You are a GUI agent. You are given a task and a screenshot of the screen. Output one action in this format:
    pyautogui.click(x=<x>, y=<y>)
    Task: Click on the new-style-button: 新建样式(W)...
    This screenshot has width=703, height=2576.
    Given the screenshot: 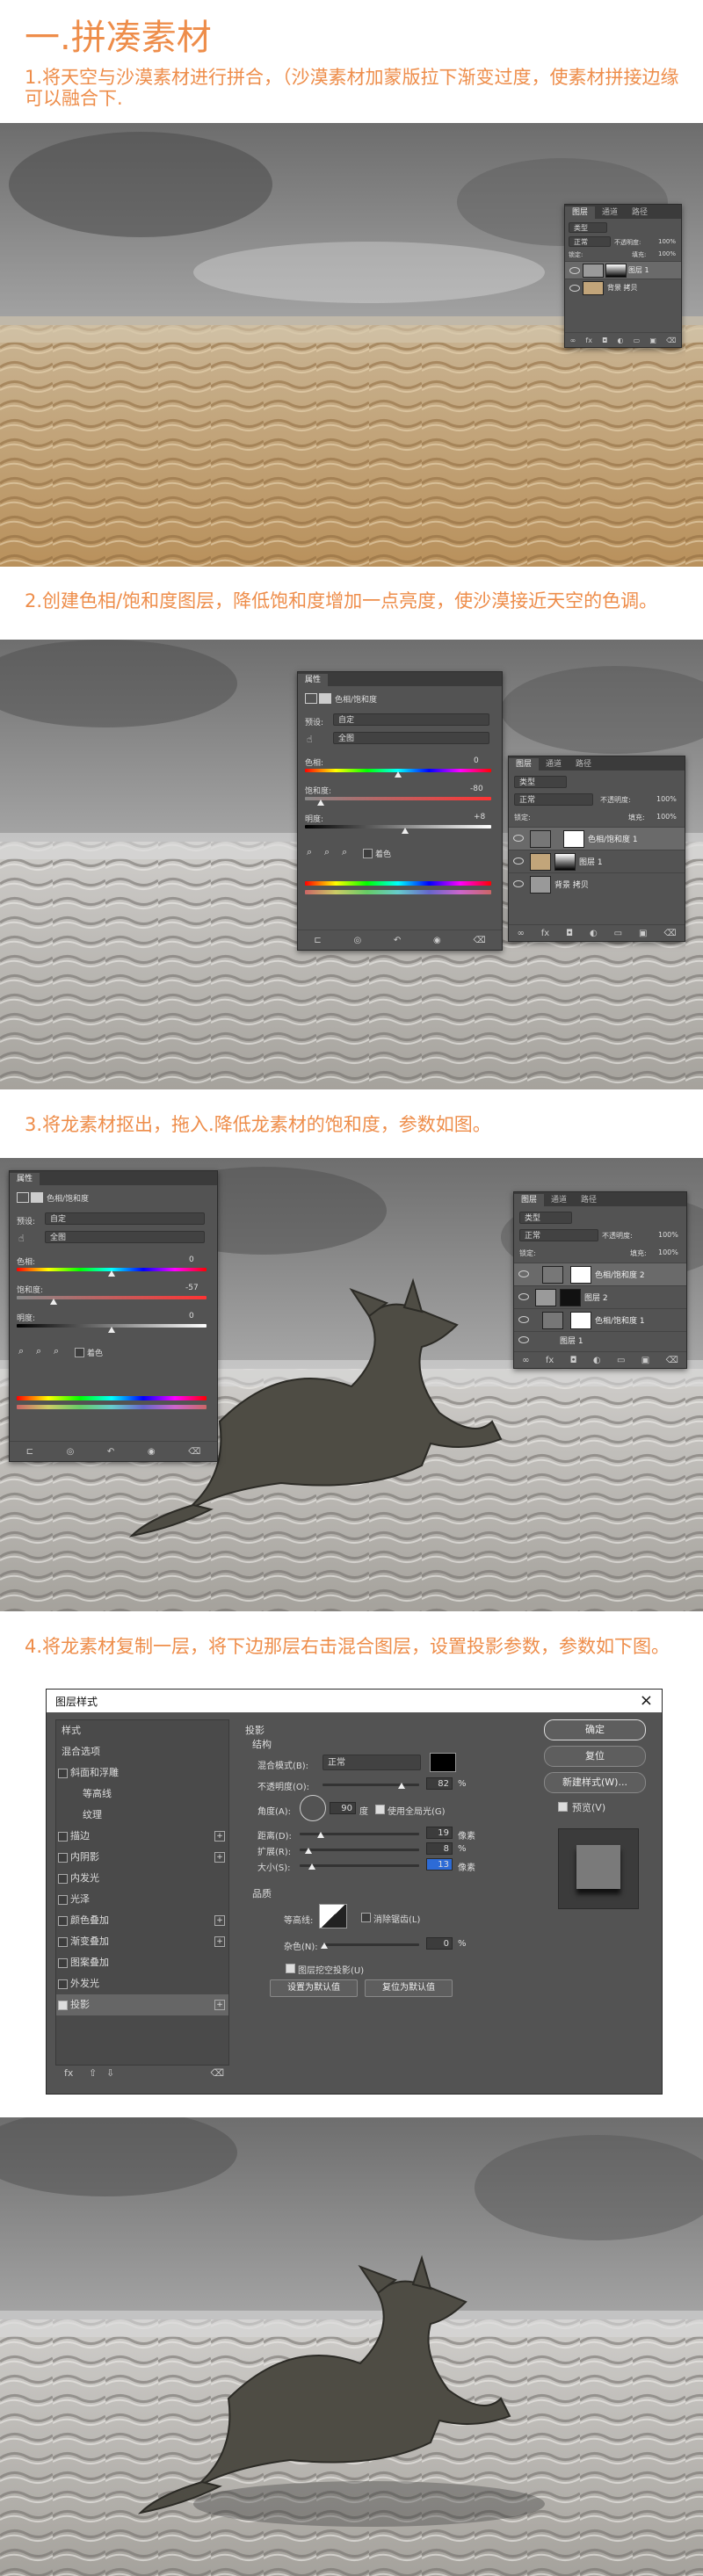 What is the action you would take?
    pyautogui.click(x=595, y=1782)
    